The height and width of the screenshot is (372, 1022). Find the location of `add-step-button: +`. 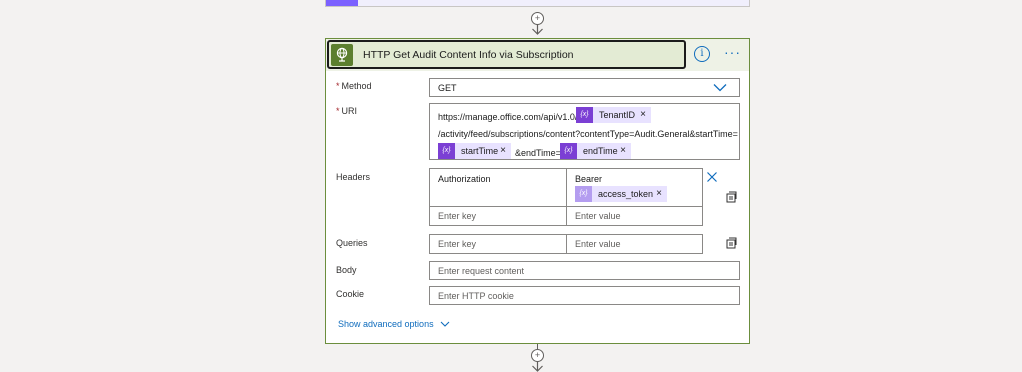

add-step-button: + is located at coordinates (537, 355).